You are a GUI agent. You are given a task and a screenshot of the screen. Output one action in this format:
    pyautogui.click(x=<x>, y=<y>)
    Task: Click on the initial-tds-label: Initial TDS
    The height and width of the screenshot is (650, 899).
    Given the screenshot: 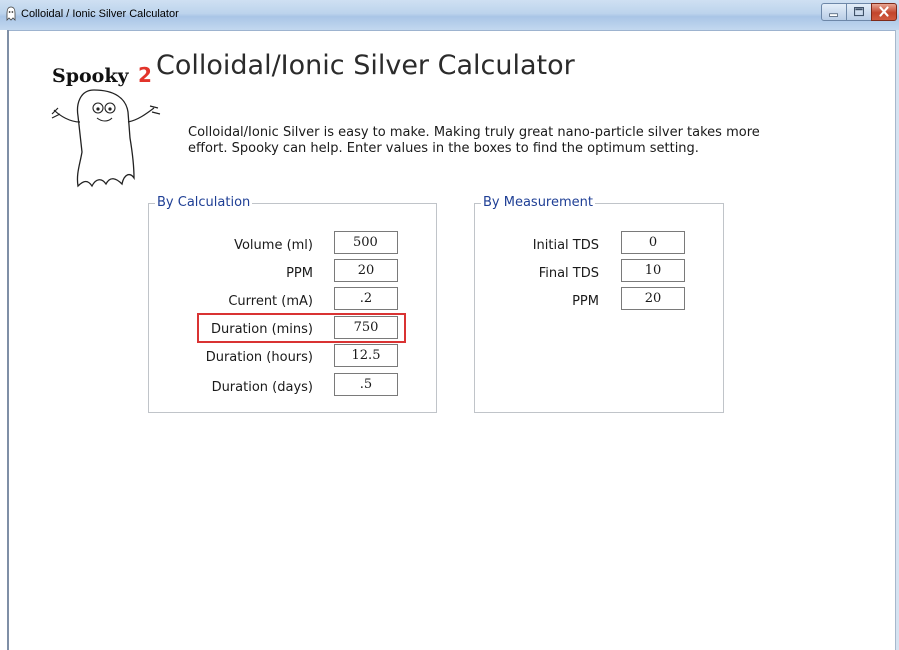 What is the action you would take?
    pyautogui.click(x=565, y=245)
    